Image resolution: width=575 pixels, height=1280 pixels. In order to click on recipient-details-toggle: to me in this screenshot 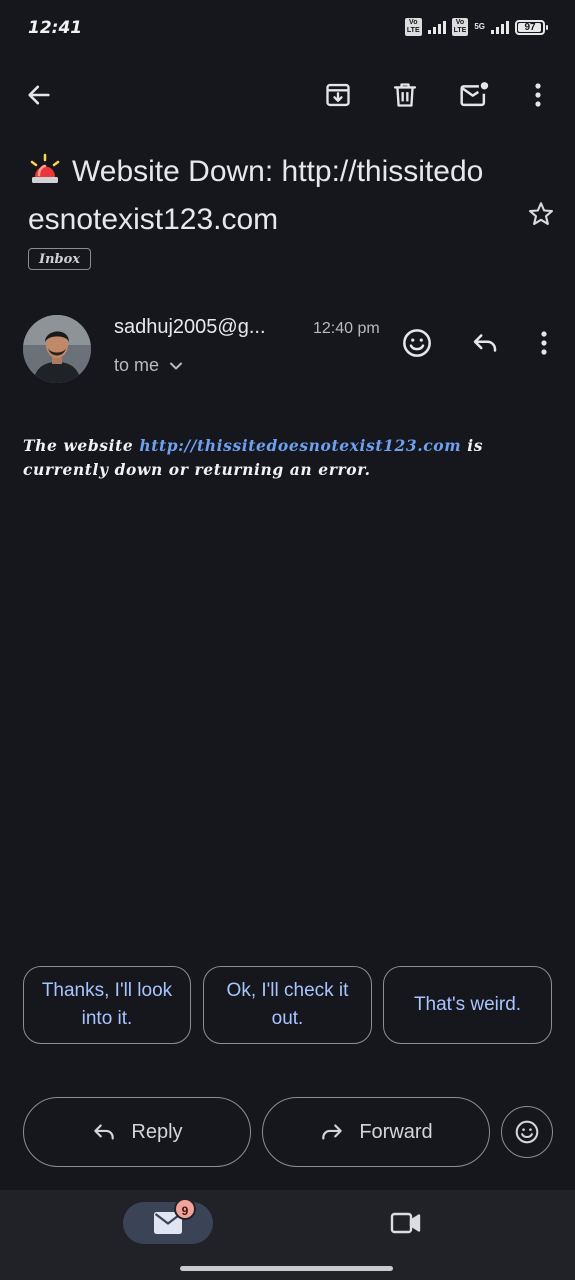, I will do `click(148, 365)`.